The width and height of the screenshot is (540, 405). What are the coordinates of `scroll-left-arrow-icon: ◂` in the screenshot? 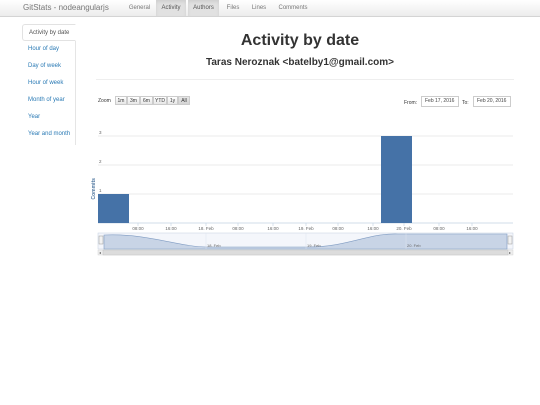 It's located at (100, 252).